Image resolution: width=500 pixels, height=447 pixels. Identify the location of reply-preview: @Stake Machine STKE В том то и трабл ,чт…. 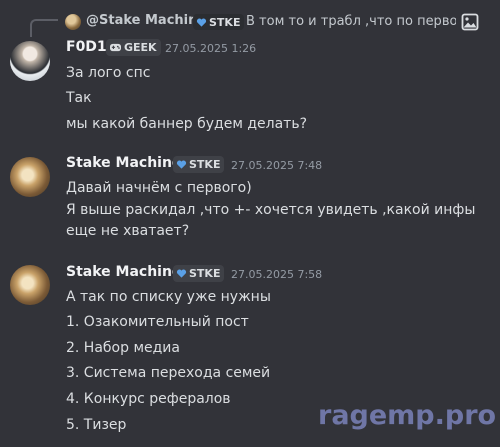
(250, 21).